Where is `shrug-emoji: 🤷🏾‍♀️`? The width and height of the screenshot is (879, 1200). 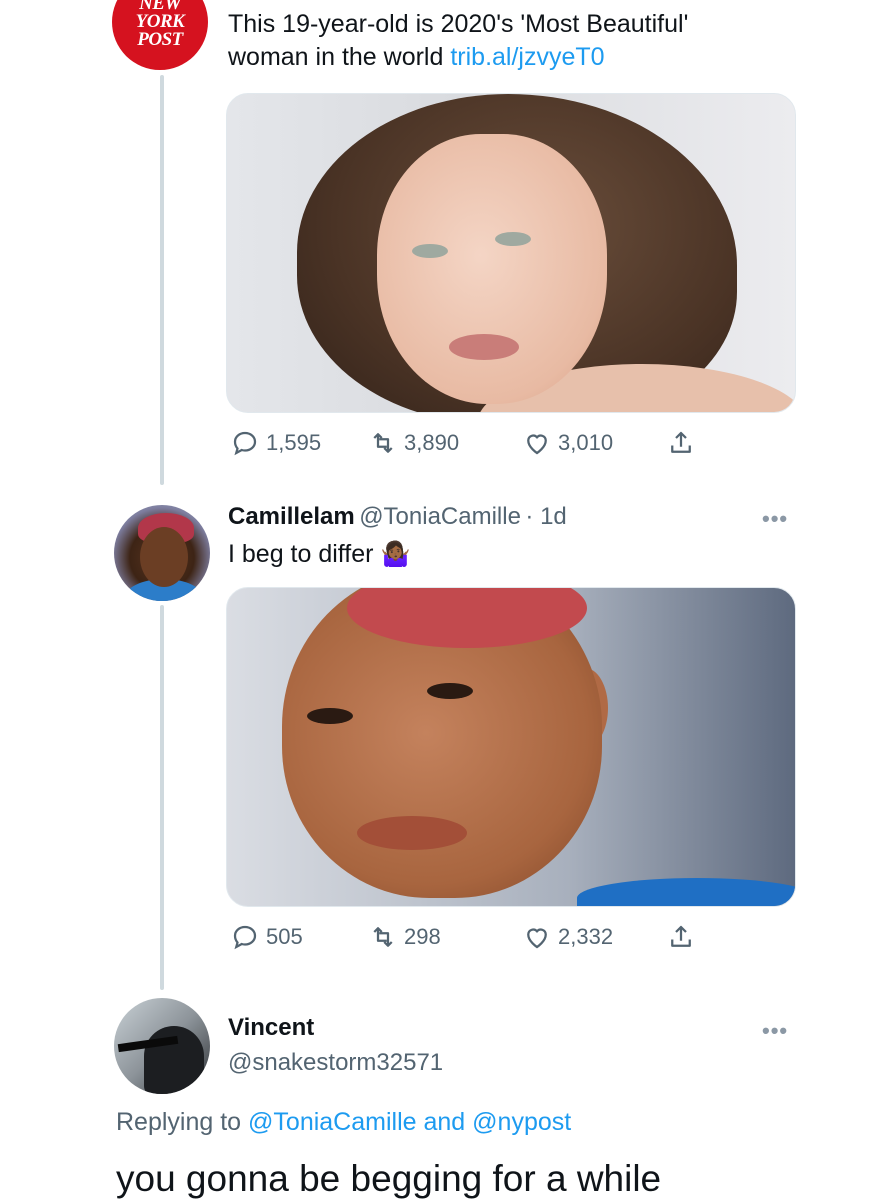
shrug-emoji: 🤷🏾‍♀️ is located at coordinates (395, 554).